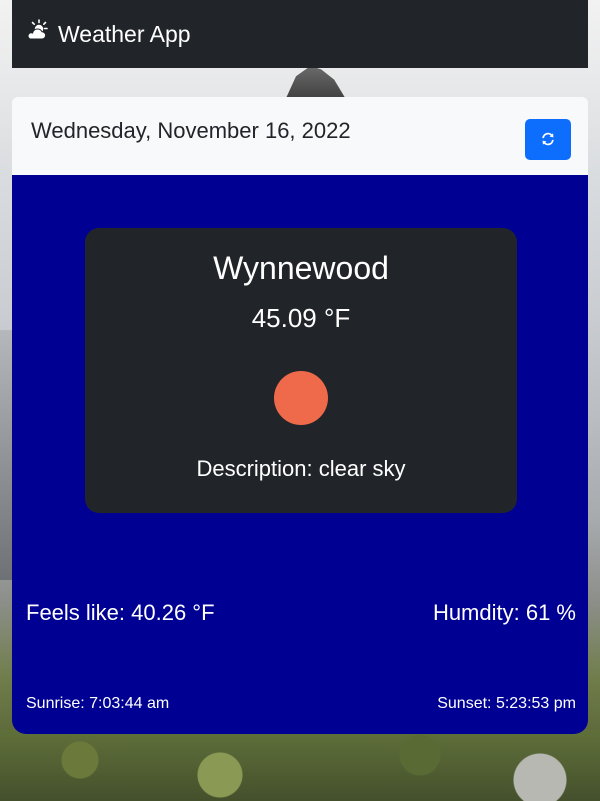 This screenshot has width=600, height=801. I want to click on background-meadow, so click(300, 765).